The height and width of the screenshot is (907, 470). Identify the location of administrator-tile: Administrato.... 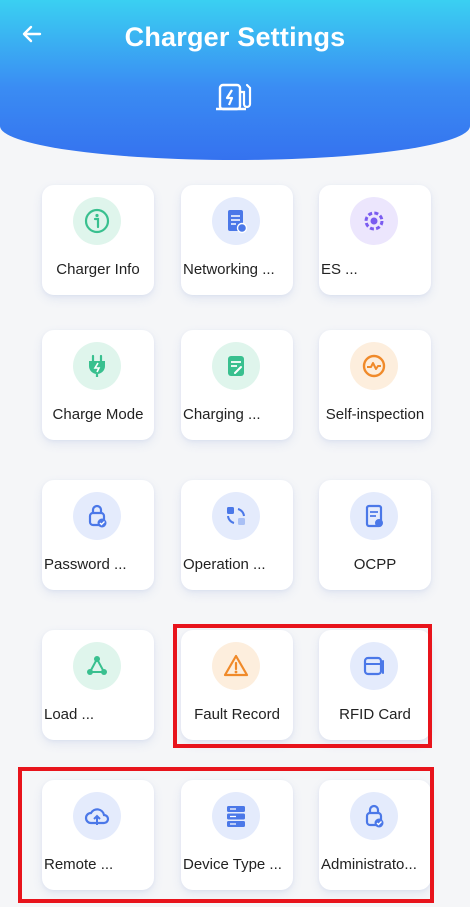
(375, 835).